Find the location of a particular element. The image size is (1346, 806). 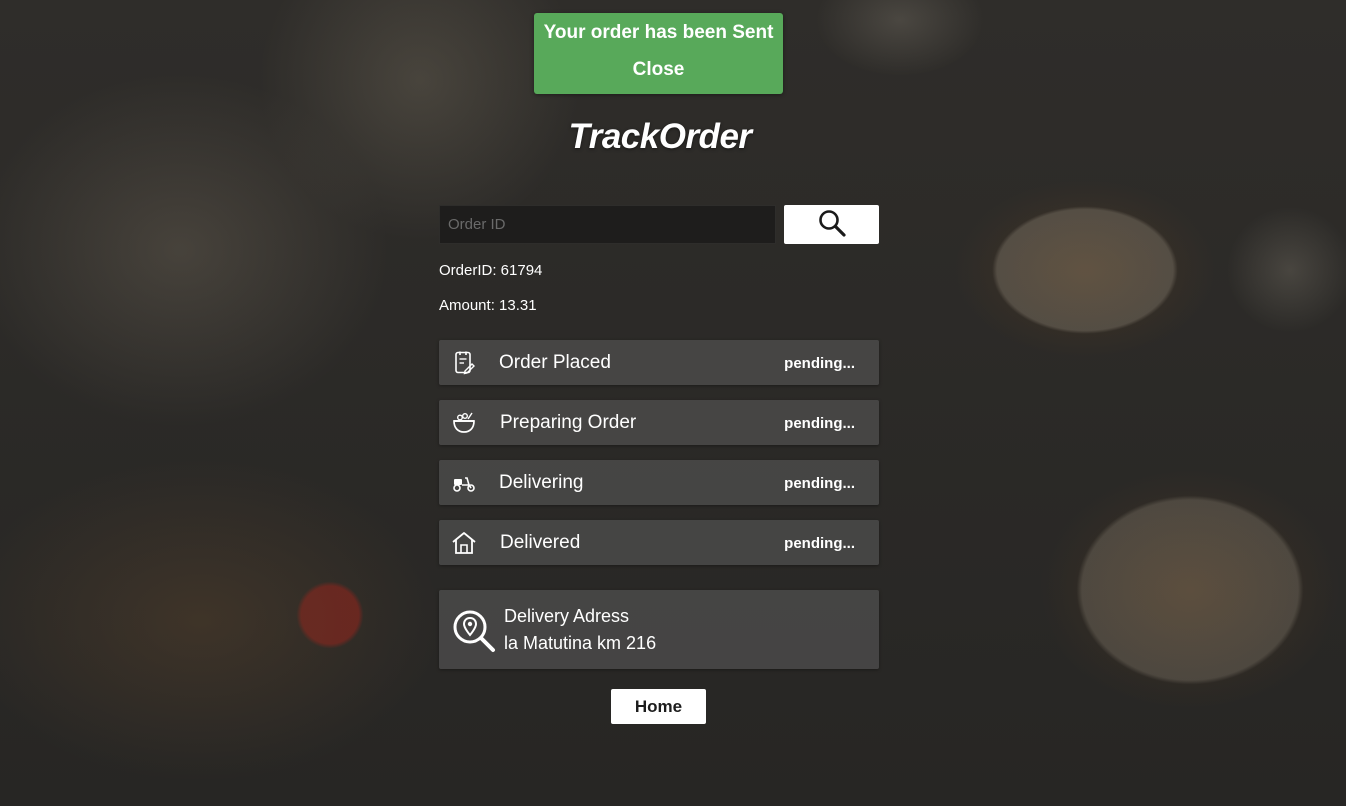

delivery-address-card: Delivery Adress la Matutina km 216 is located at coordinates (659, 629).